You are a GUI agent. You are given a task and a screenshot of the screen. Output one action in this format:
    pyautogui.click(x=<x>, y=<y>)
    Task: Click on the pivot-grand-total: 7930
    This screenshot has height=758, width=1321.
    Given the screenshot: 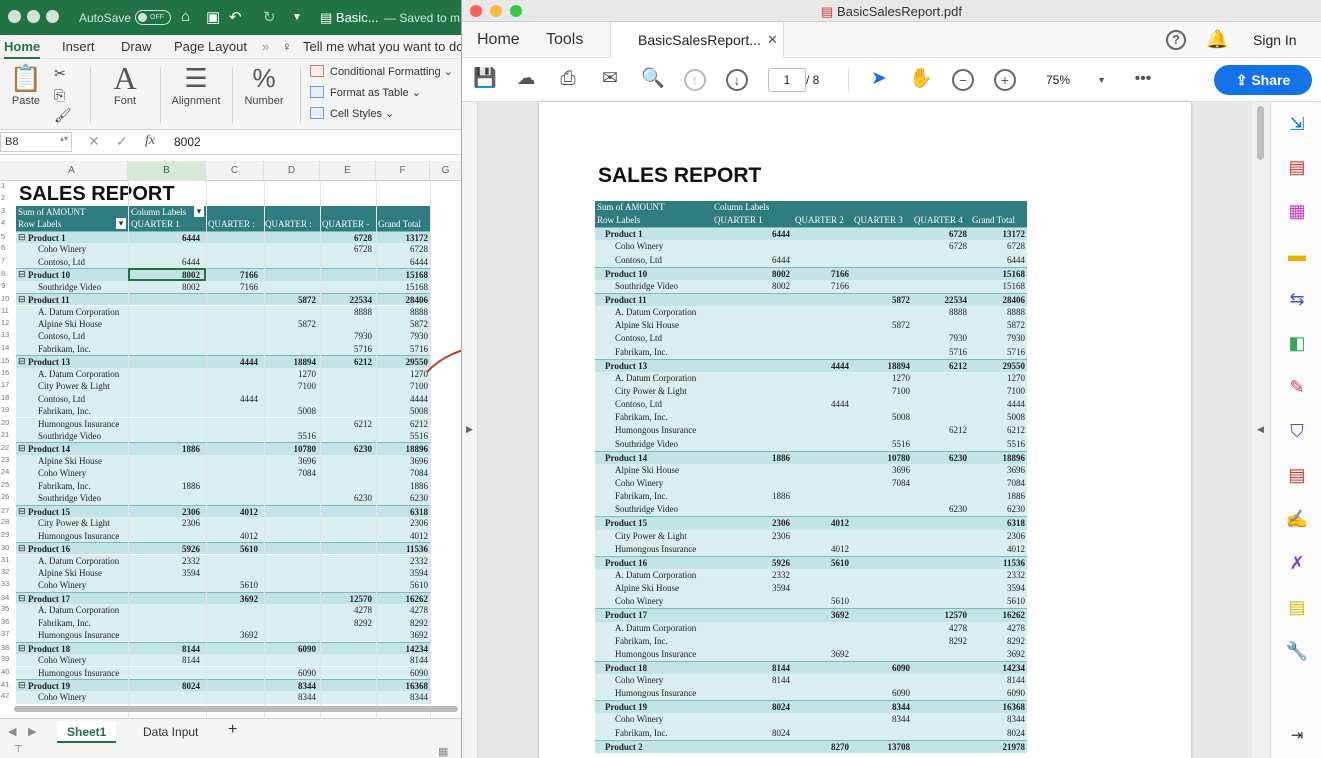 What is the action you would take?
    pyautogui.click(x=403, y=336)
    